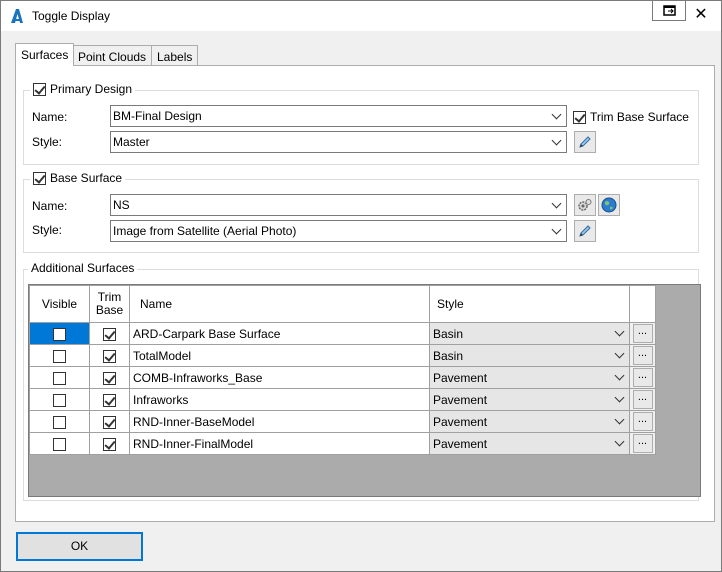  I want to click on column-header-button, so click(642, 304).